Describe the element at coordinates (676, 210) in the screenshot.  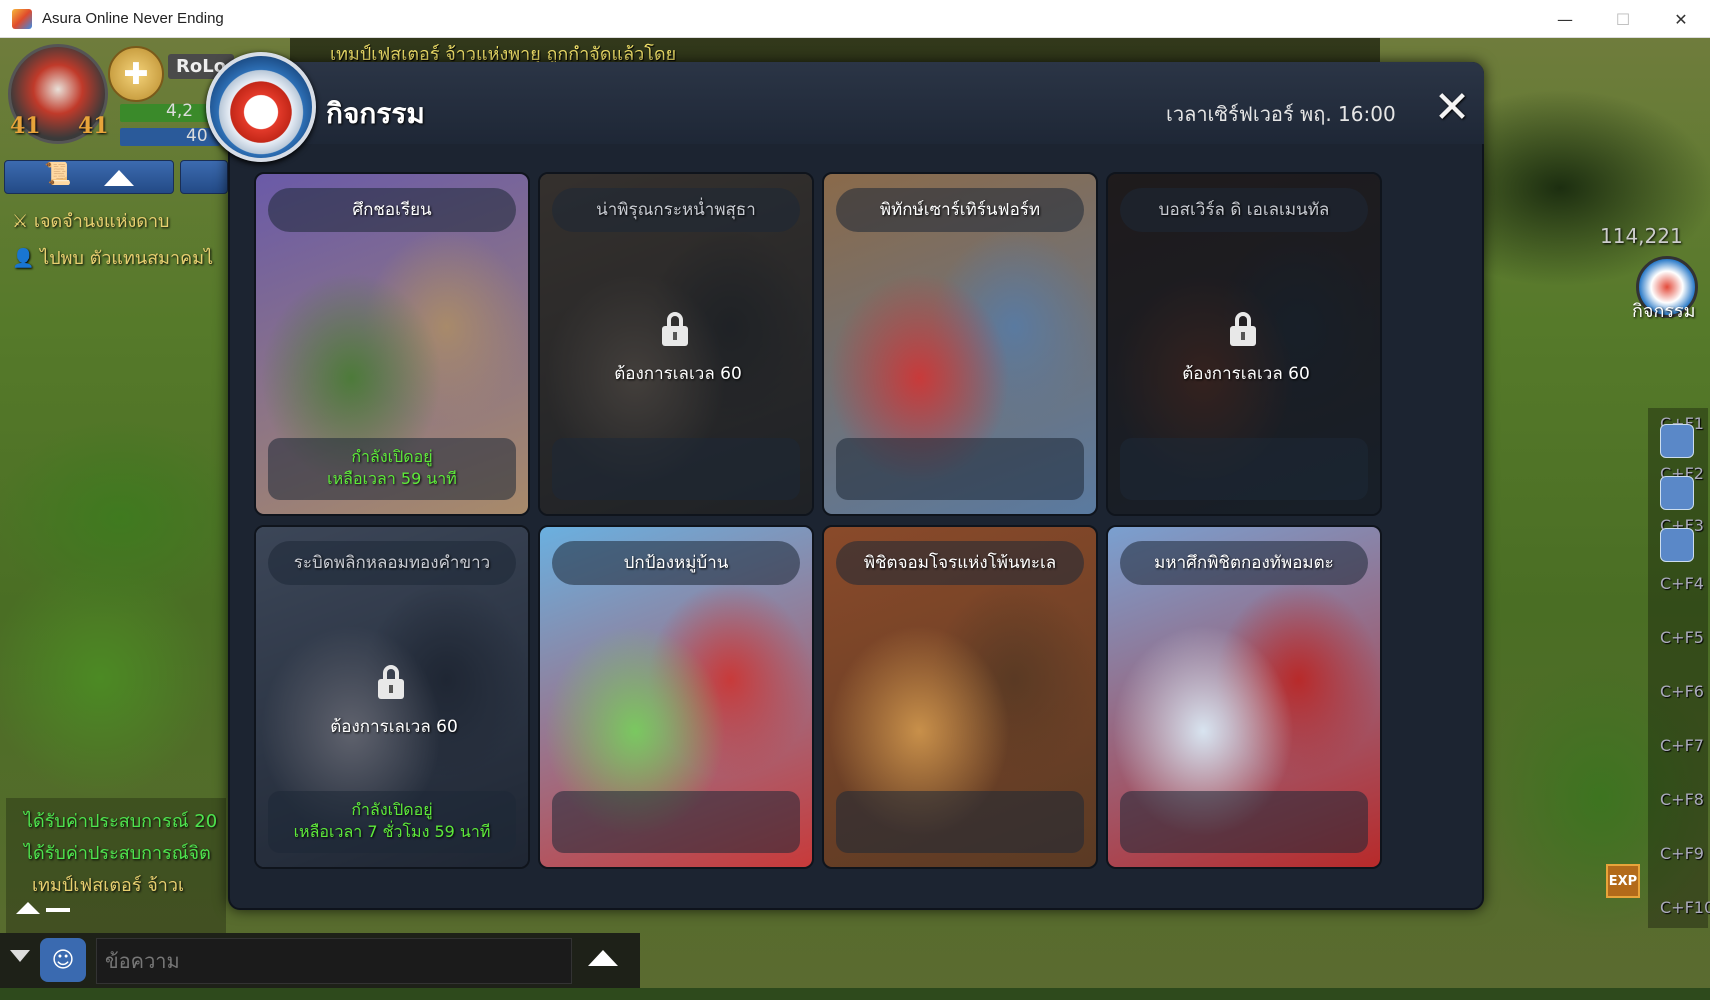
I see `event-card-title: น่าพิรุณกระหน่ำพสุธา` at that location.